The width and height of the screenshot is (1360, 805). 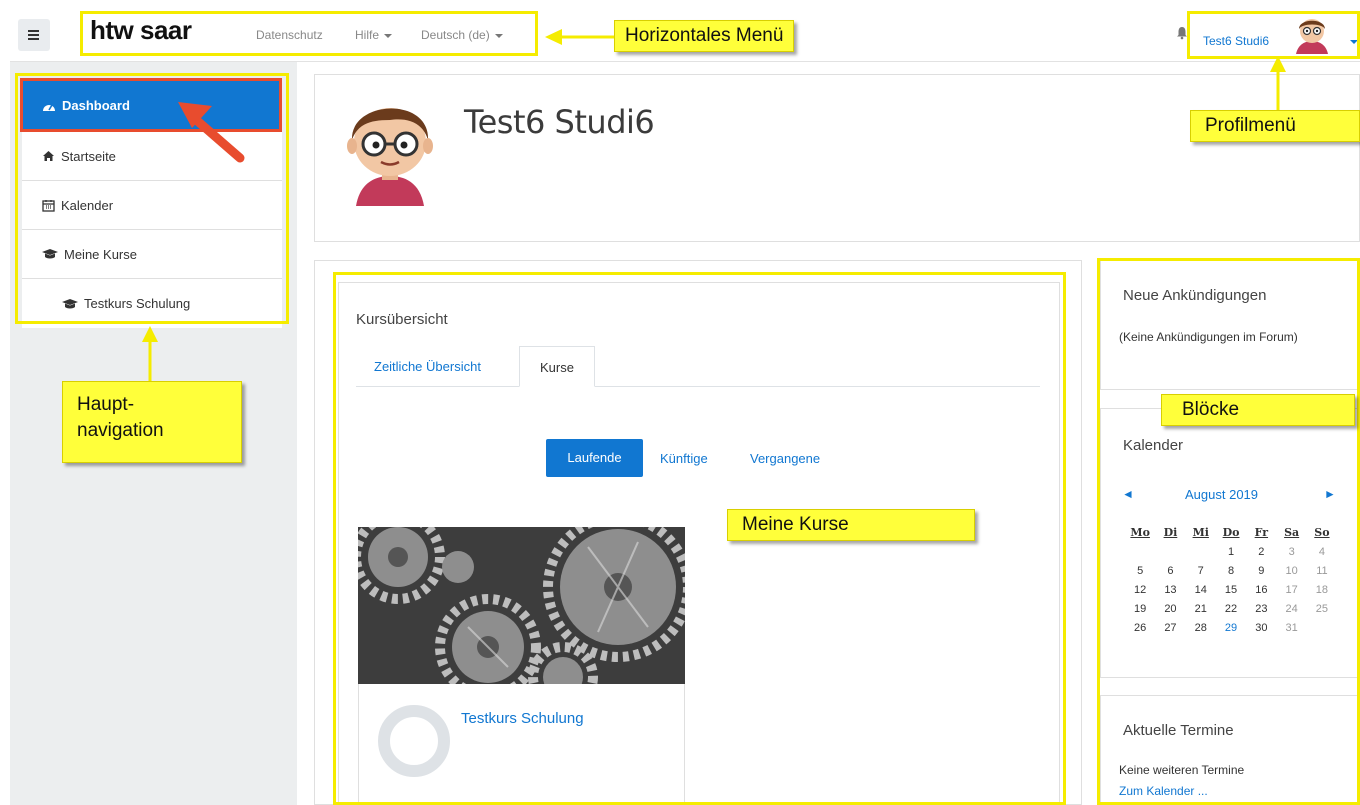 What do you see at coordinates (106, 404) in the screenshot?
I see `annotation-label-nav-line1: Haupt-` at bounding box center [106, 404].